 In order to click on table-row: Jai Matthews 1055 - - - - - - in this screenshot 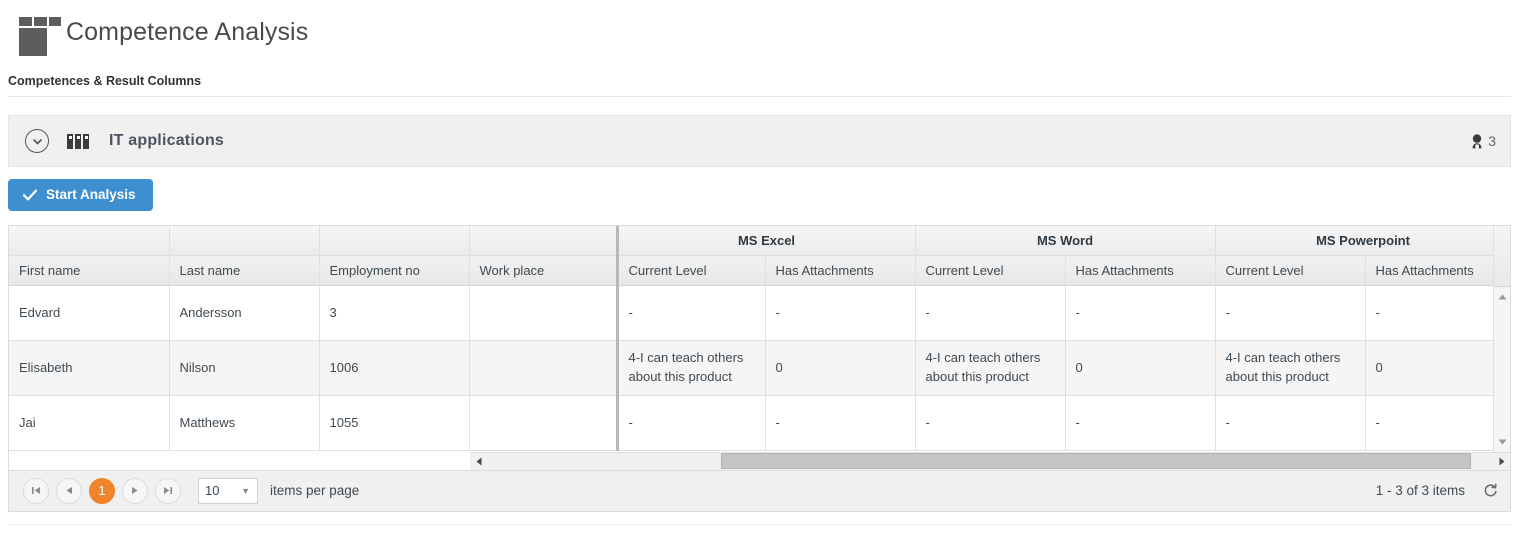, I will do `click(759, 423)`.